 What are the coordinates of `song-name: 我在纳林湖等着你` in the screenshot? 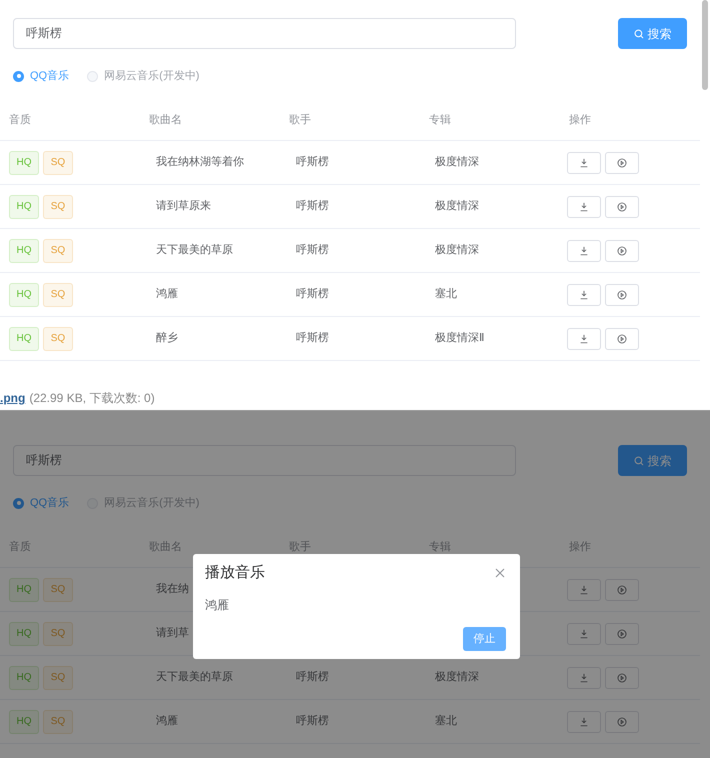 It's located at (200, 162).